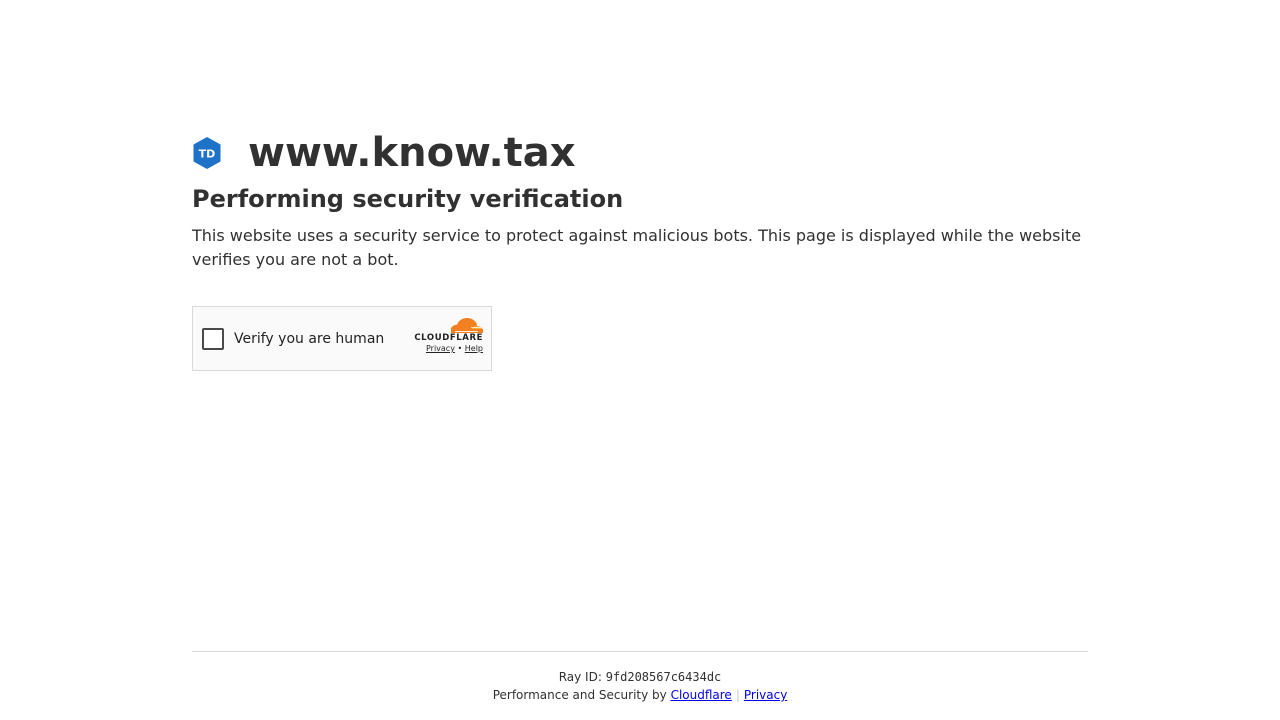  What do you see at coordinates (474, 348) in the screenshot?
I see `widget-help-link: Help` at bounding box center [474, 348].